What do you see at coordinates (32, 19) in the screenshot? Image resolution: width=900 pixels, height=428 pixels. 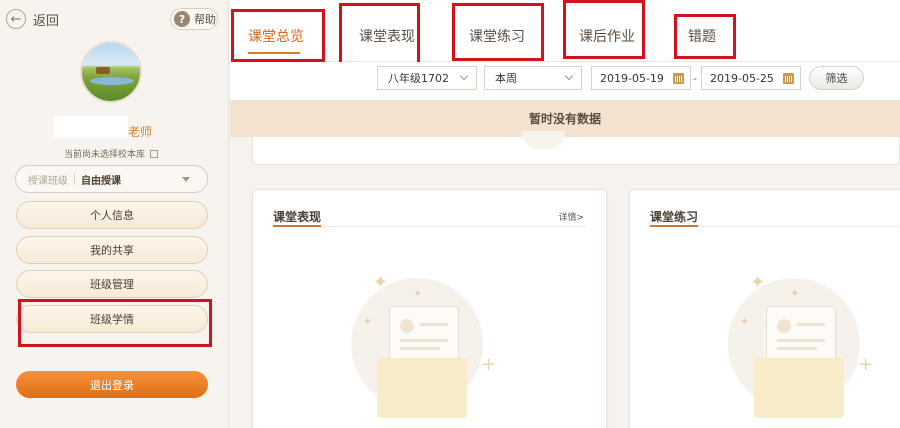 I see `back-button: ← 返回` at bounding box center [32, 19].